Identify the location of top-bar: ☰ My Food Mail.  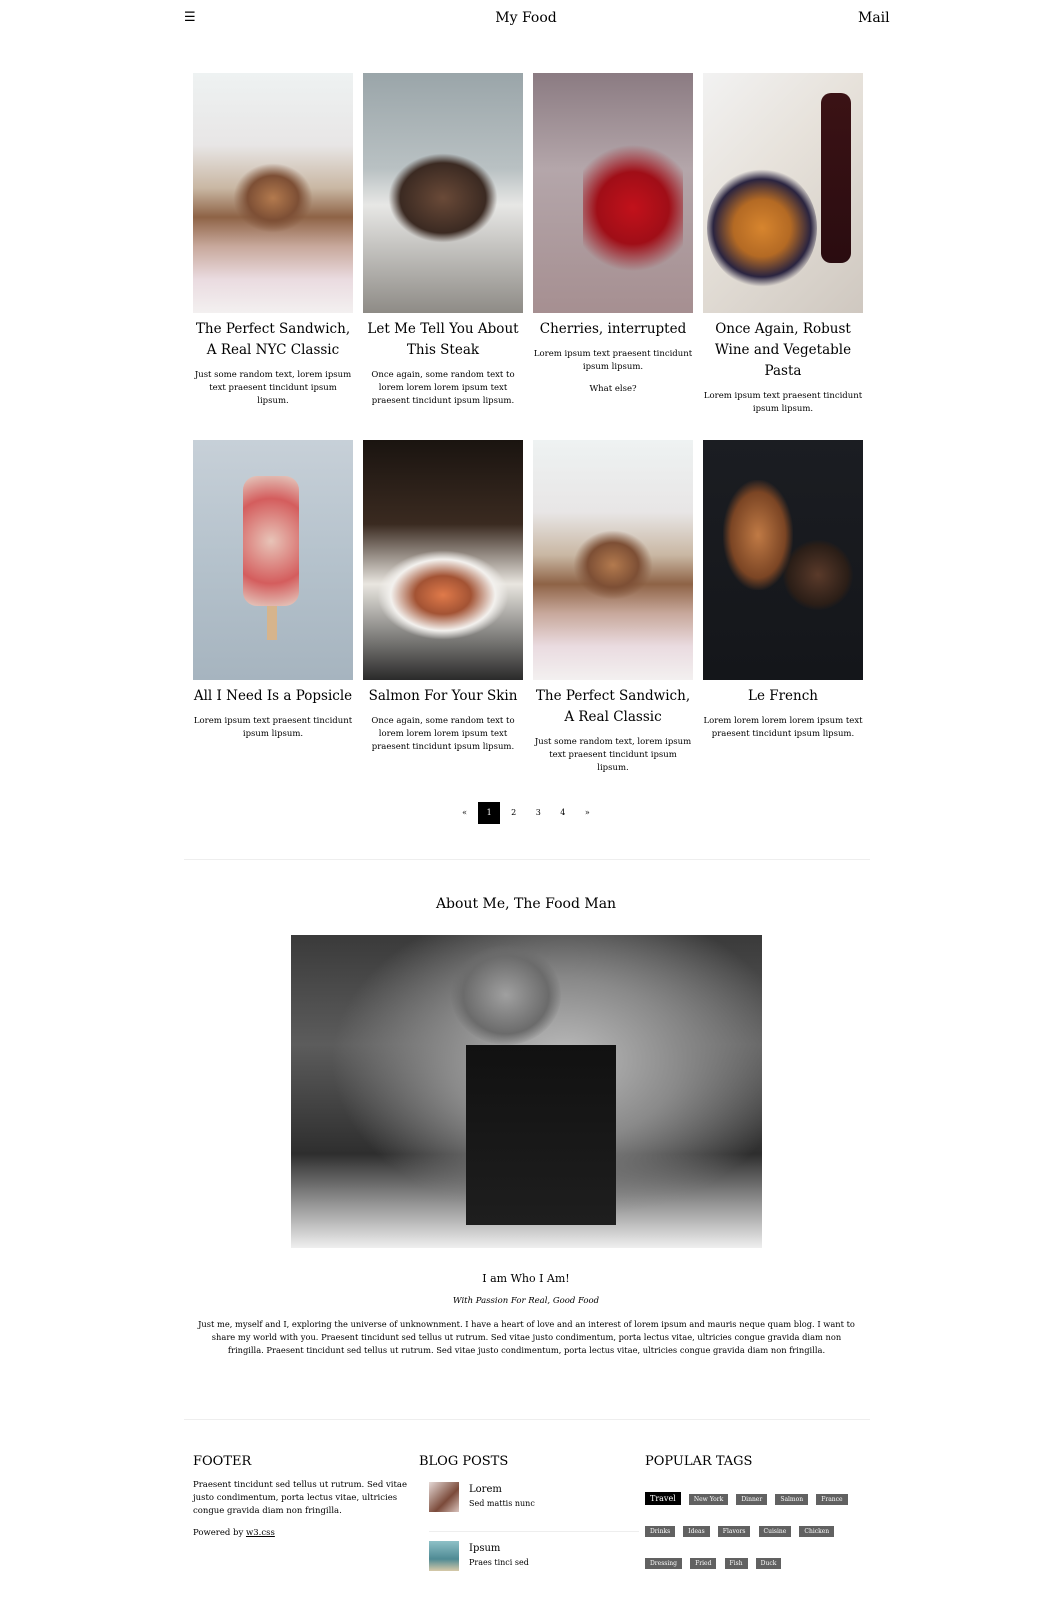
(526, 20).